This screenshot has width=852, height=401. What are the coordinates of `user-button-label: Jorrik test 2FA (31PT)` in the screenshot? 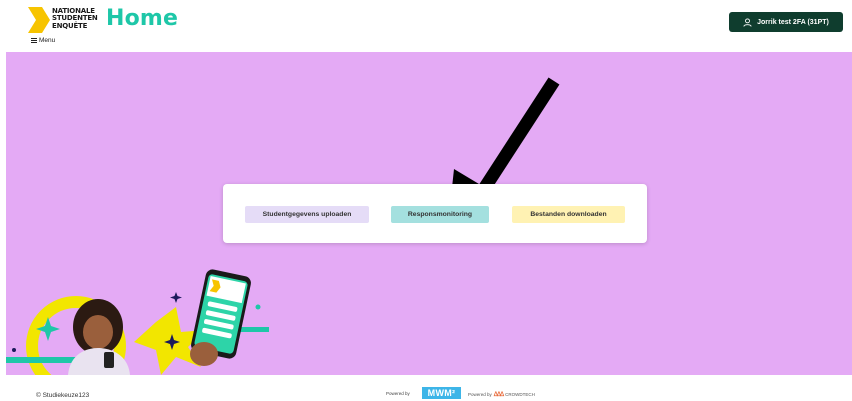 It's located at (793, 22).